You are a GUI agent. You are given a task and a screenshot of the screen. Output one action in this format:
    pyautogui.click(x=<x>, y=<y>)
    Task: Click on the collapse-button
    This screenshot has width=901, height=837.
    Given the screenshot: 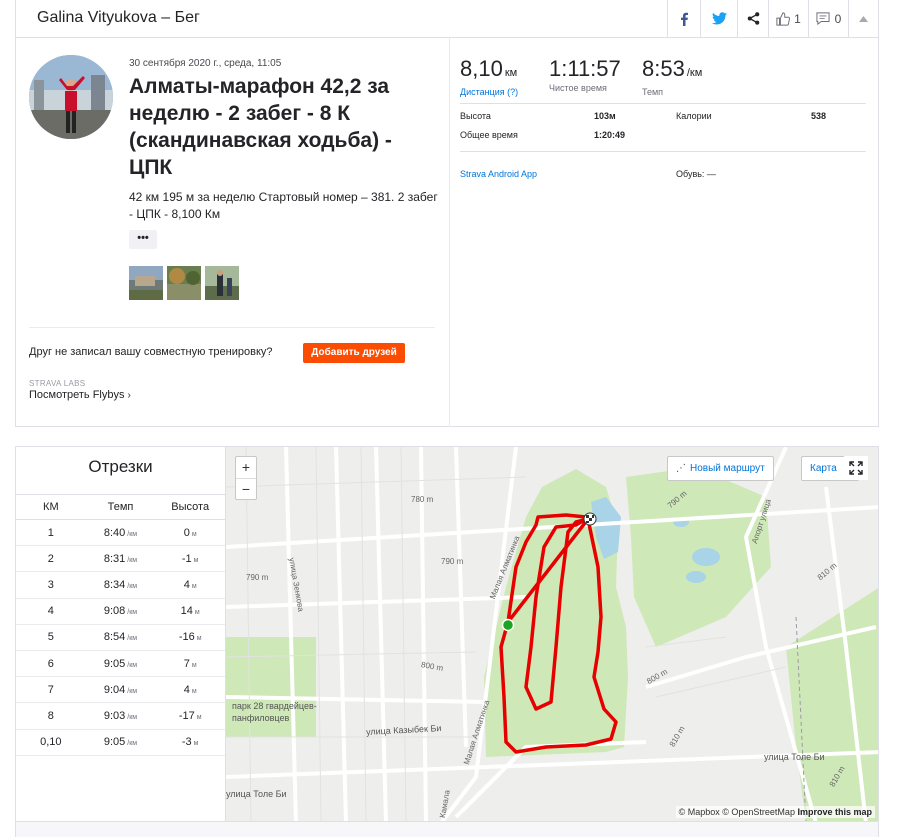 What is the action you would take?
    pyautogui.click(x=863, y=18)
    